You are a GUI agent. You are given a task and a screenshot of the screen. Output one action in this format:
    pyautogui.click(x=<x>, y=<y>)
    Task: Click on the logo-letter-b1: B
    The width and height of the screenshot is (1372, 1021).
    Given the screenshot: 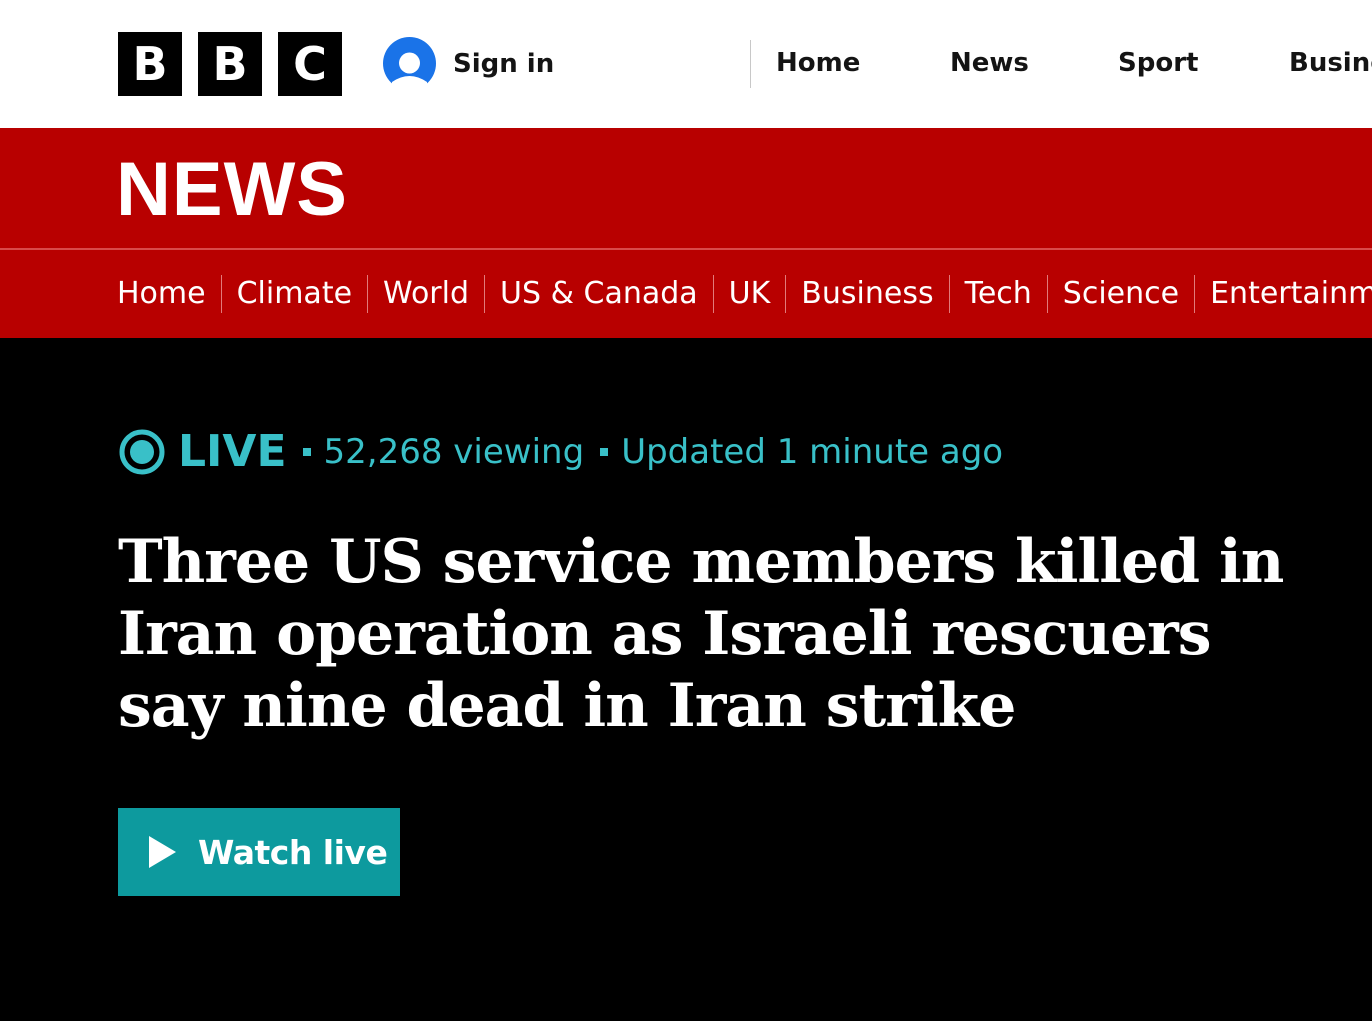 What is the action you would take?
    pyautogui.click(x=150, y=64)
    